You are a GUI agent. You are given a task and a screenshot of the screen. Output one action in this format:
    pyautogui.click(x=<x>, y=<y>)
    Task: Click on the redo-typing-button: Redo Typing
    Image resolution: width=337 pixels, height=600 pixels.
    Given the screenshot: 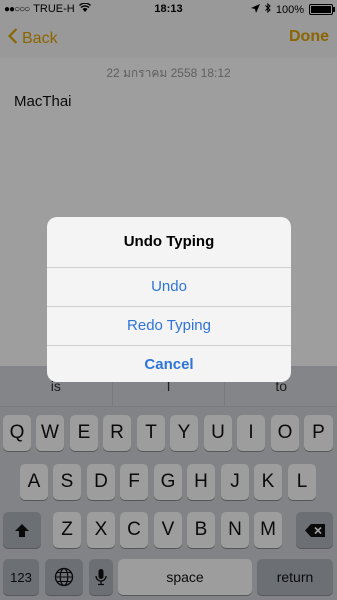 What is the action you would take?
    pyautogui.click(x=169, y=325)
    